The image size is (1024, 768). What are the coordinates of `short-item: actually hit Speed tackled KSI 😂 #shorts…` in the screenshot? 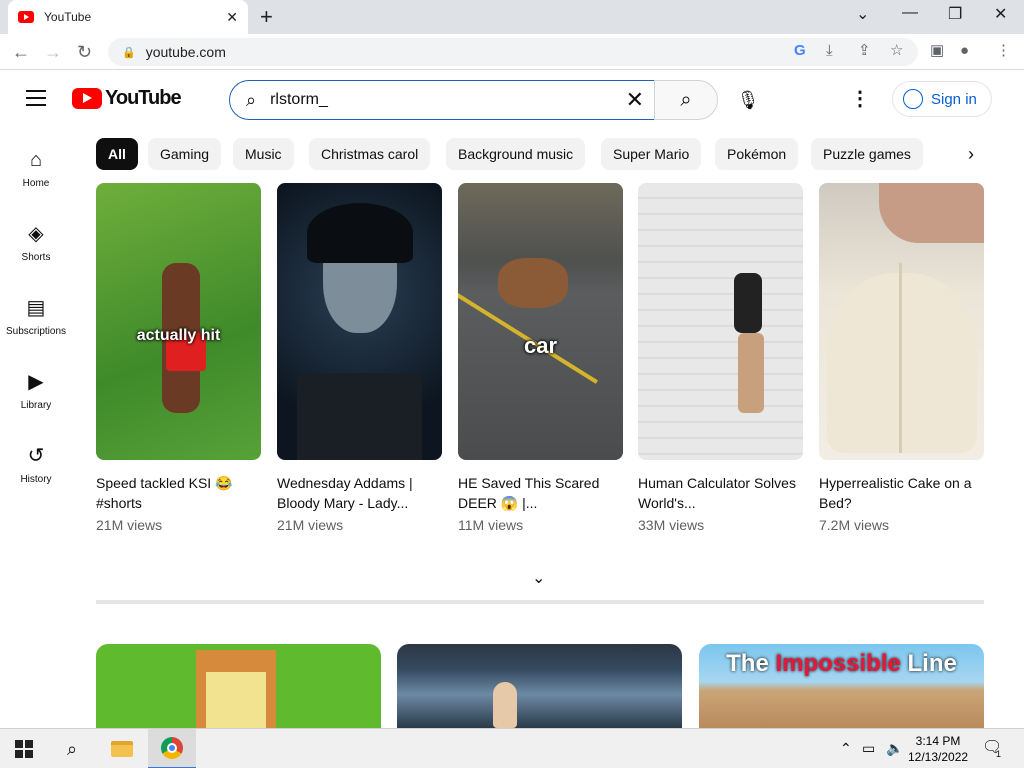 It's located at (178, 358).